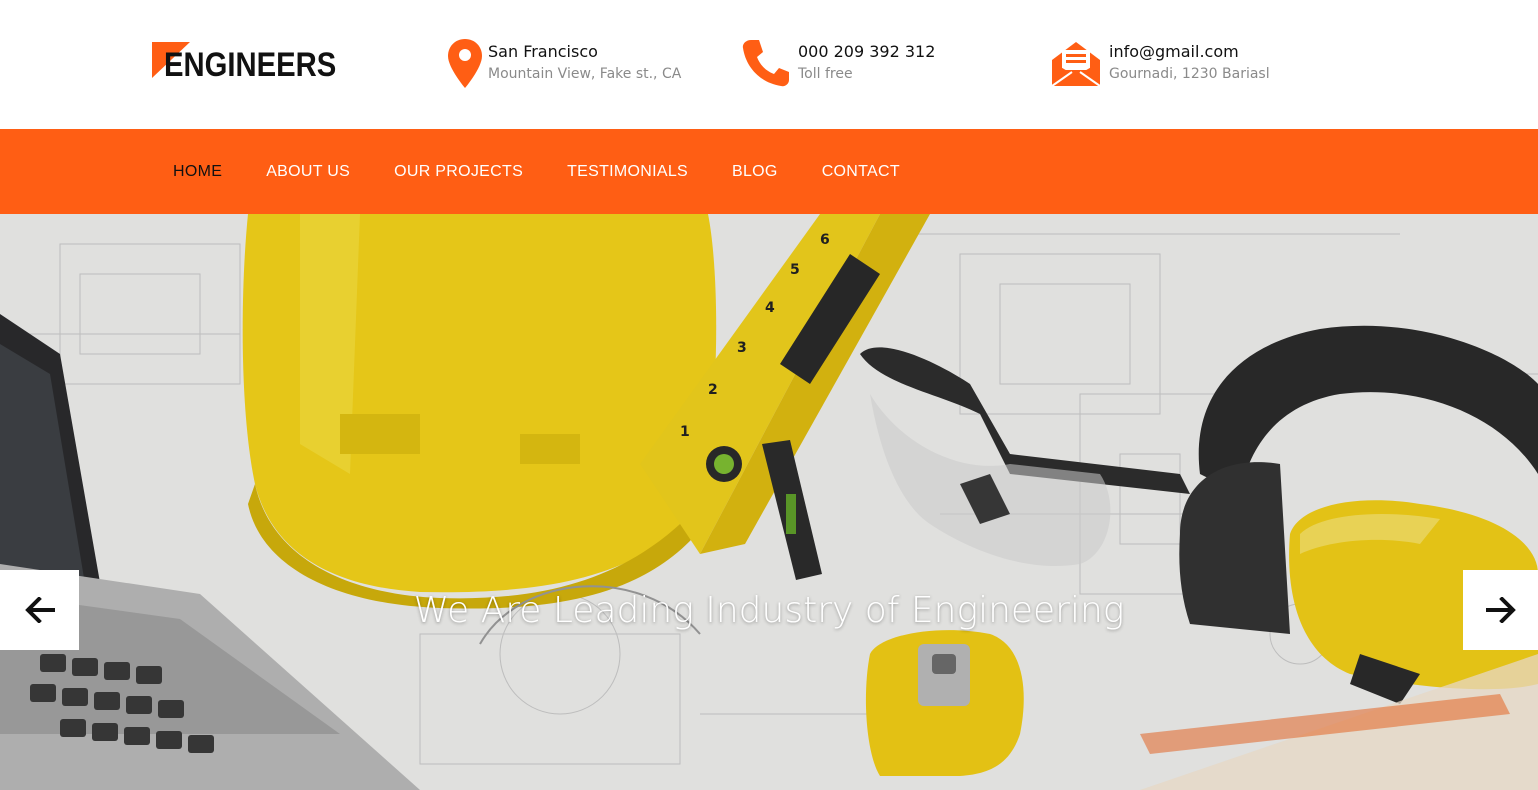 The height and width of the screenshot is (790, 1538). I want to click on slider-prev-button, so click(39, 610).